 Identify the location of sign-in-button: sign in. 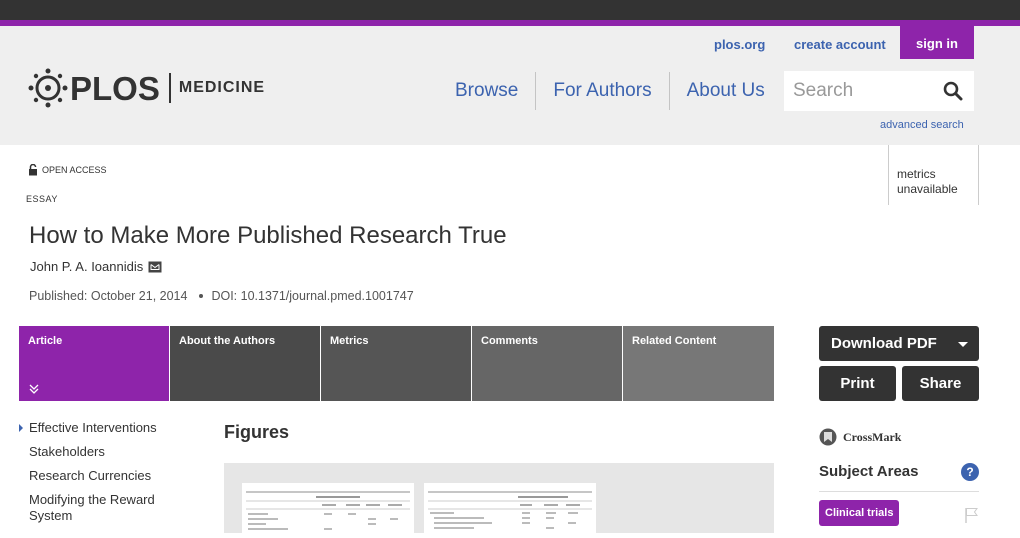
(937, 42).